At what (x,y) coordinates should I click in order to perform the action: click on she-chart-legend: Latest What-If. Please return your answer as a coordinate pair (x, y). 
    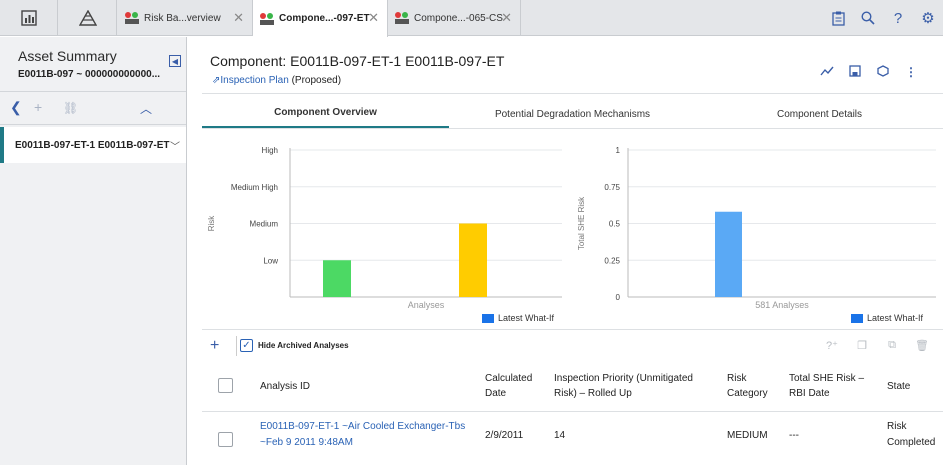
    Looking at the image, I should click on (887, 318).